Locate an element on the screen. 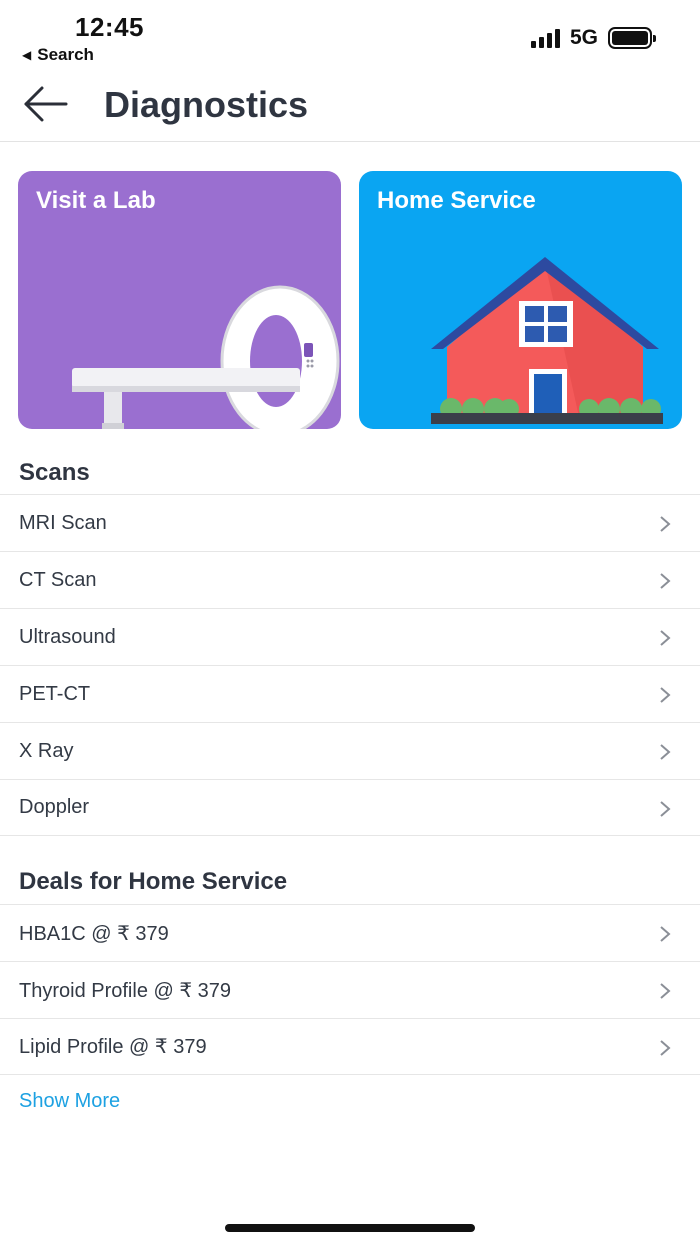  back-arrow-icon is located at coordinates (46, 104).